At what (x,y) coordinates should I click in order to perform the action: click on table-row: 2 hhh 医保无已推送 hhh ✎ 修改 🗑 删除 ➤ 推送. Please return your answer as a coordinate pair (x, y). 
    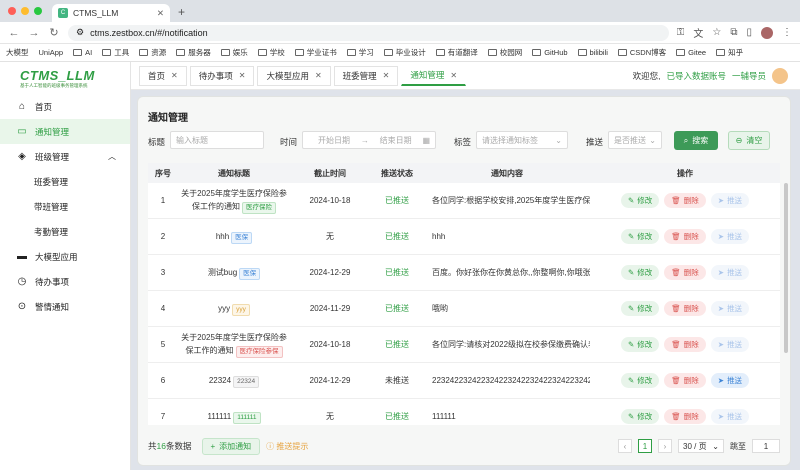
    Looking at the image, I should click on (464, 237).